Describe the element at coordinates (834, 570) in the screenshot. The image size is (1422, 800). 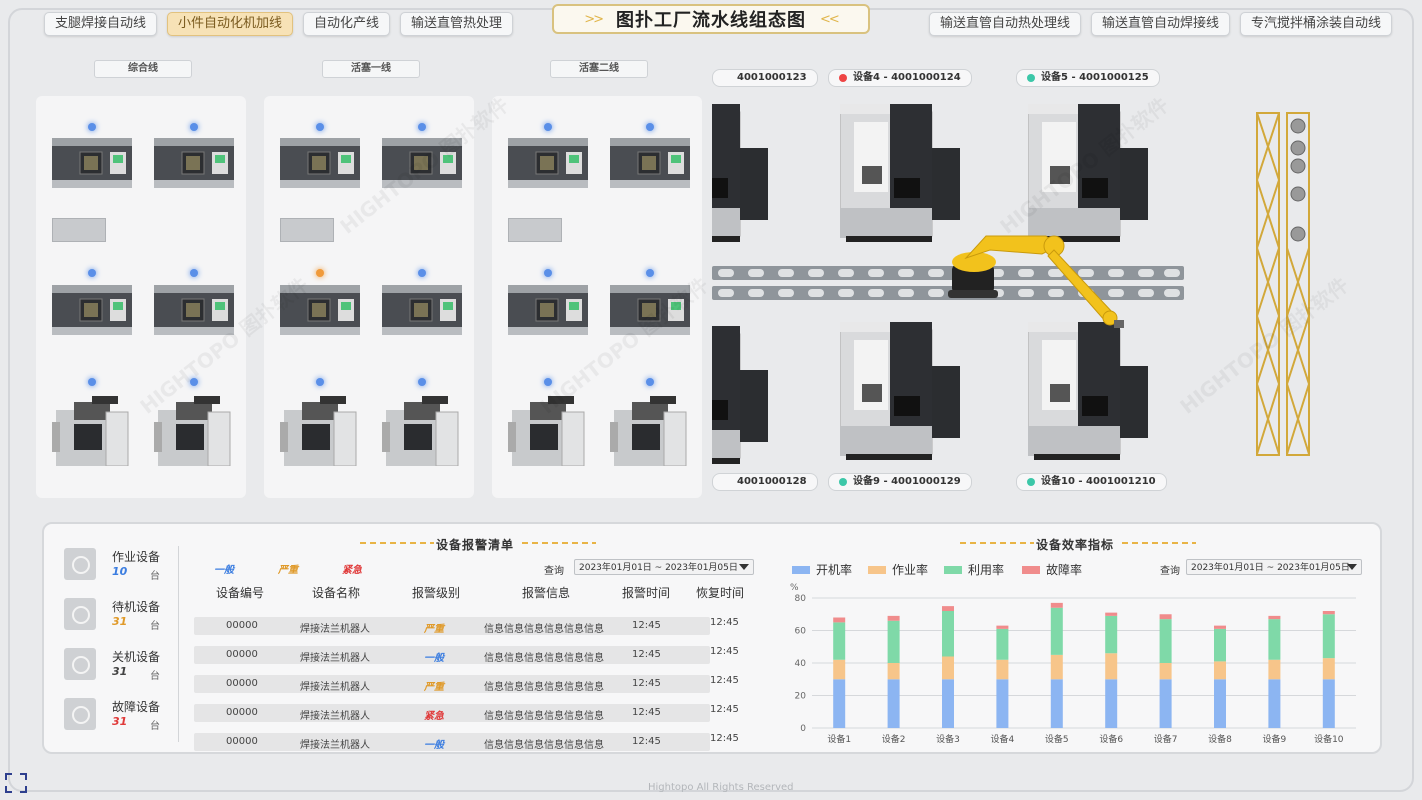
I see `legend-label: 开机率` at that location.